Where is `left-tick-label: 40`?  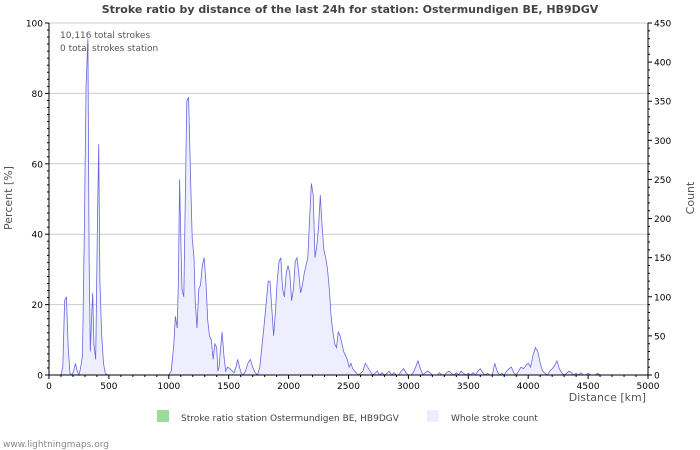
left-tick-label: 40 is located at coordinates (38, 236).